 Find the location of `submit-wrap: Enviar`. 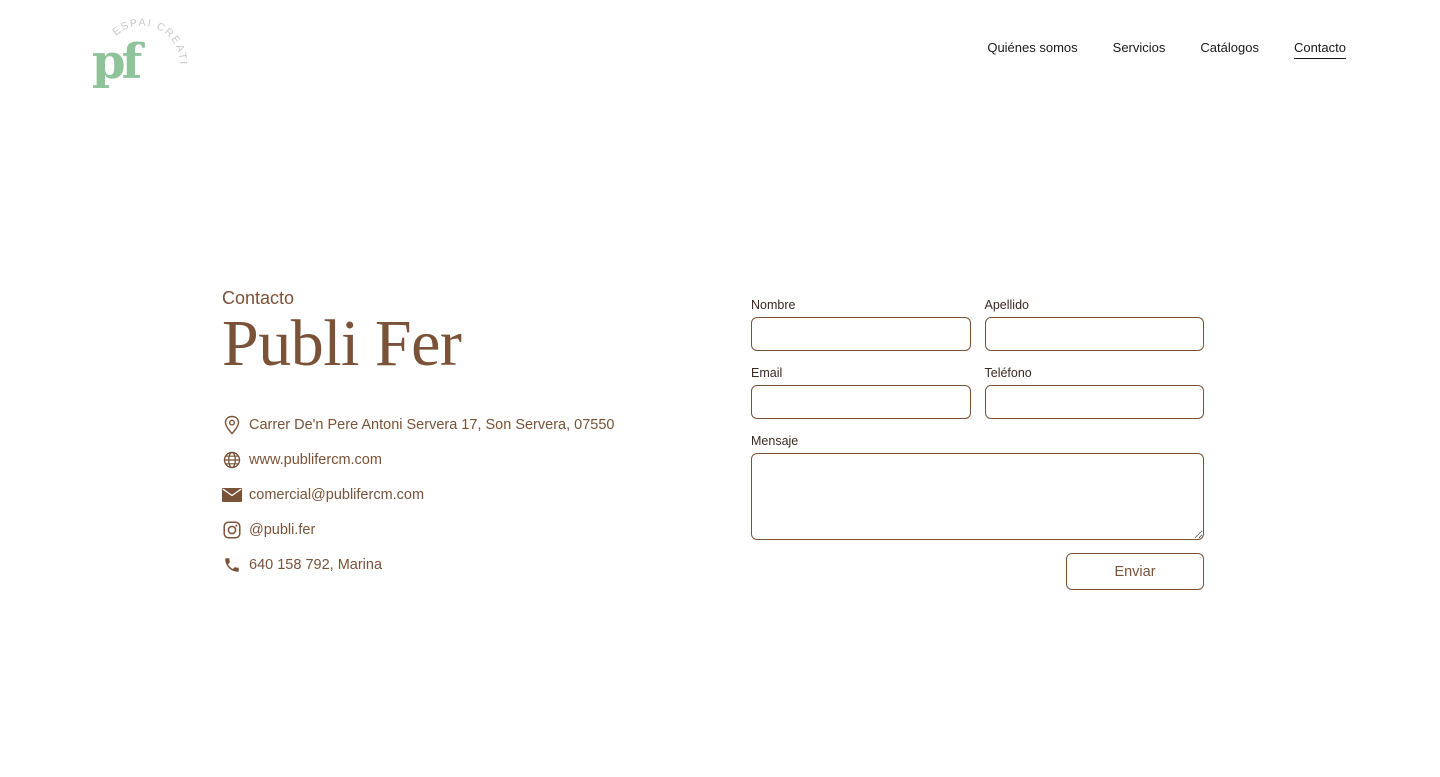

submit-wrap: Enviar is located at coordinates (977, 571).